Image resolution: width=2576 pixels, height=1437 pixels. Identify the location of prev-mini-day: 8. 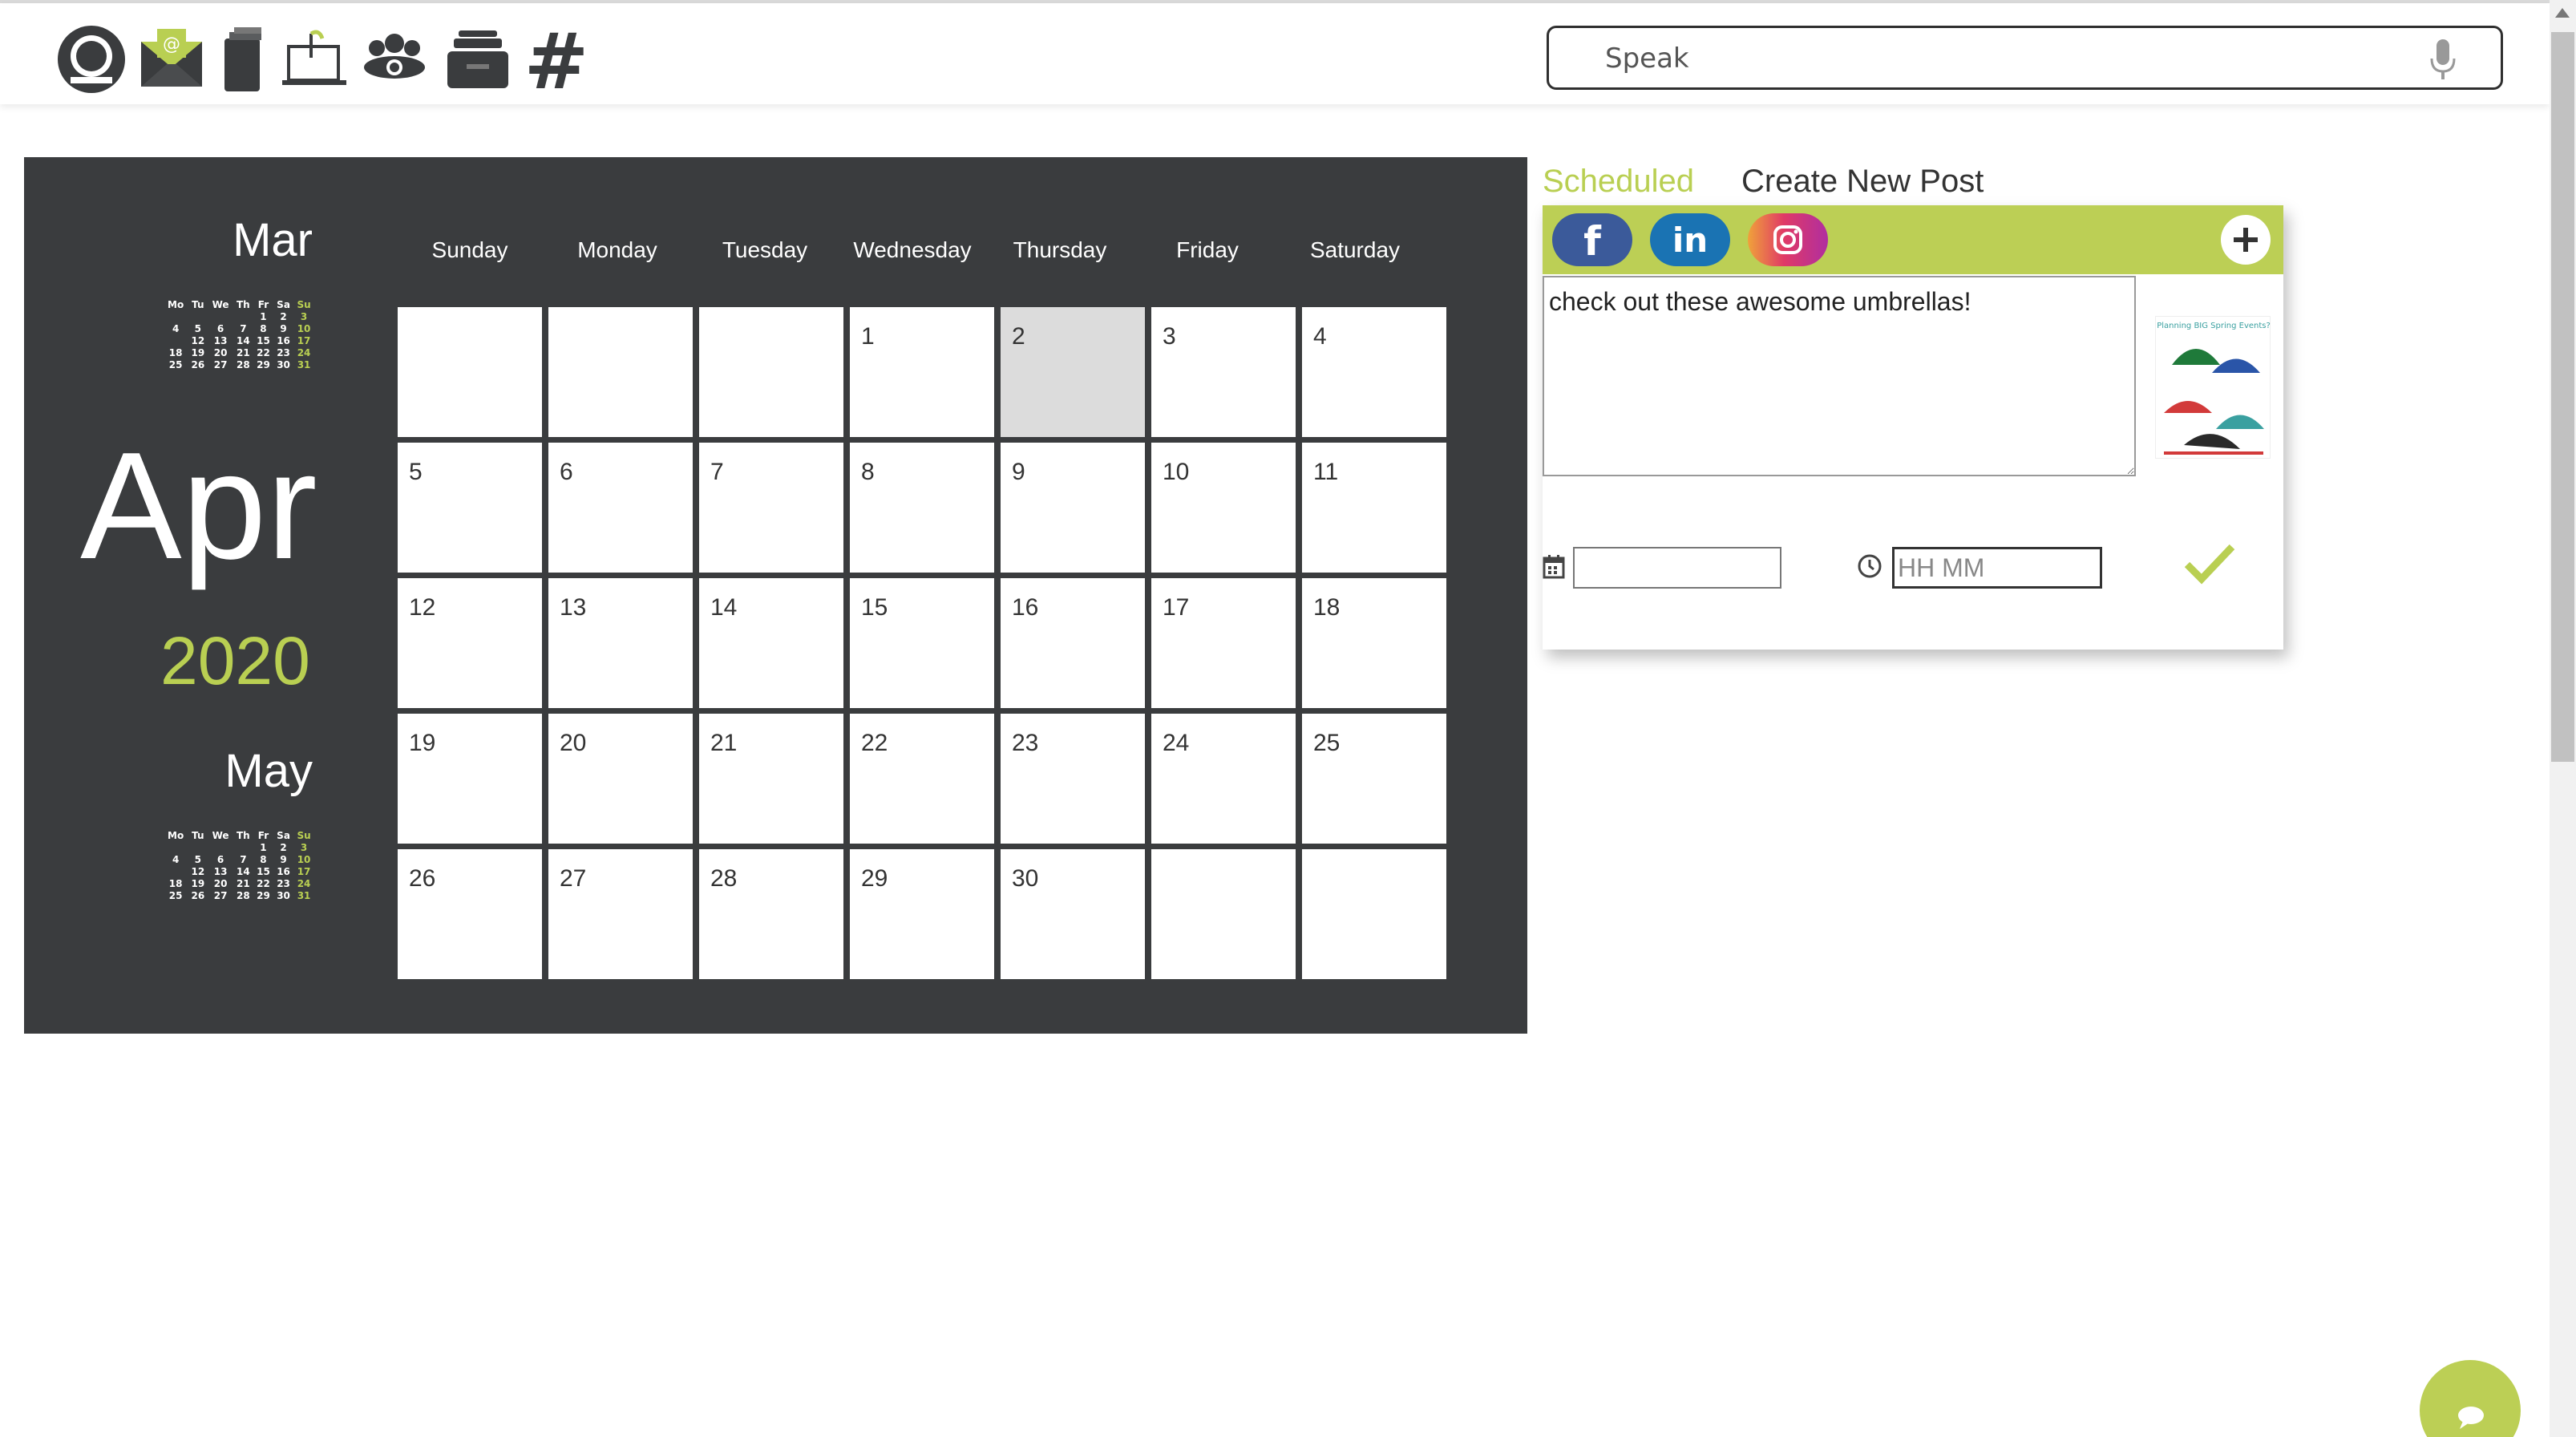
(263, 328).